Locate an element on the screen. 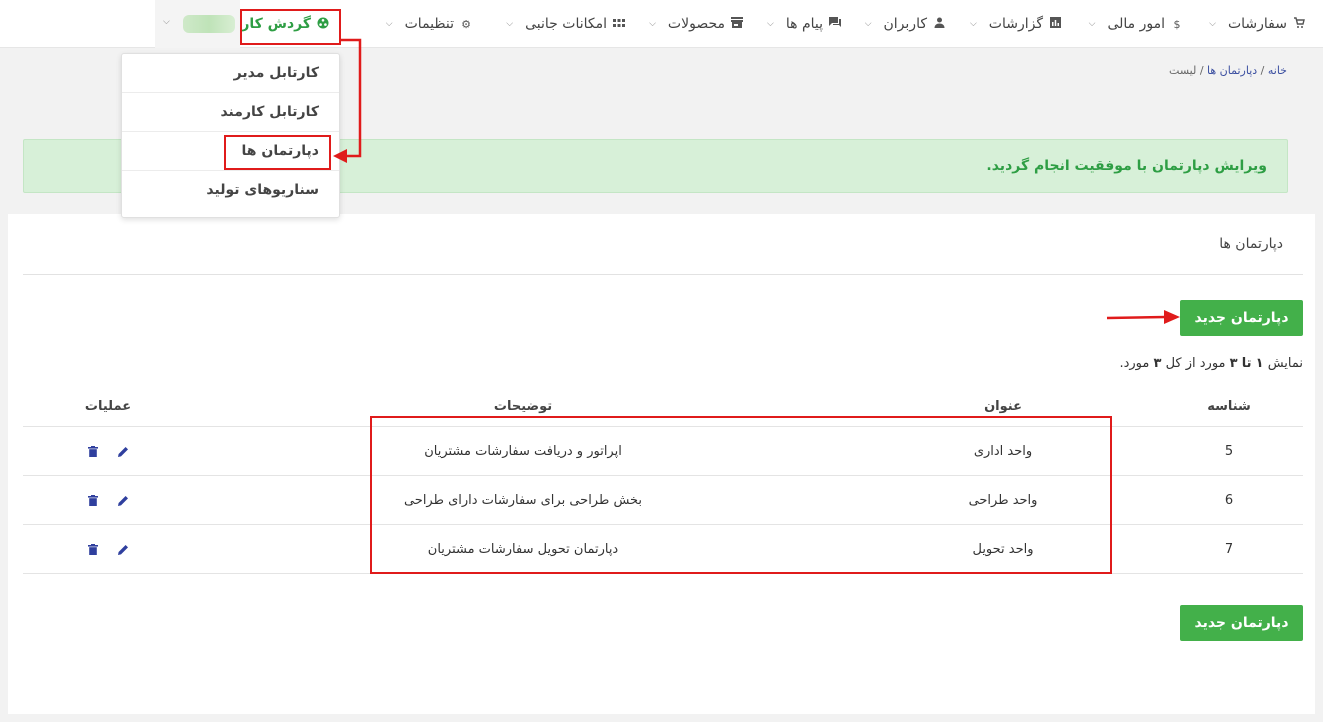  annotation-highlight-departments is located at coordinates (277, 152).